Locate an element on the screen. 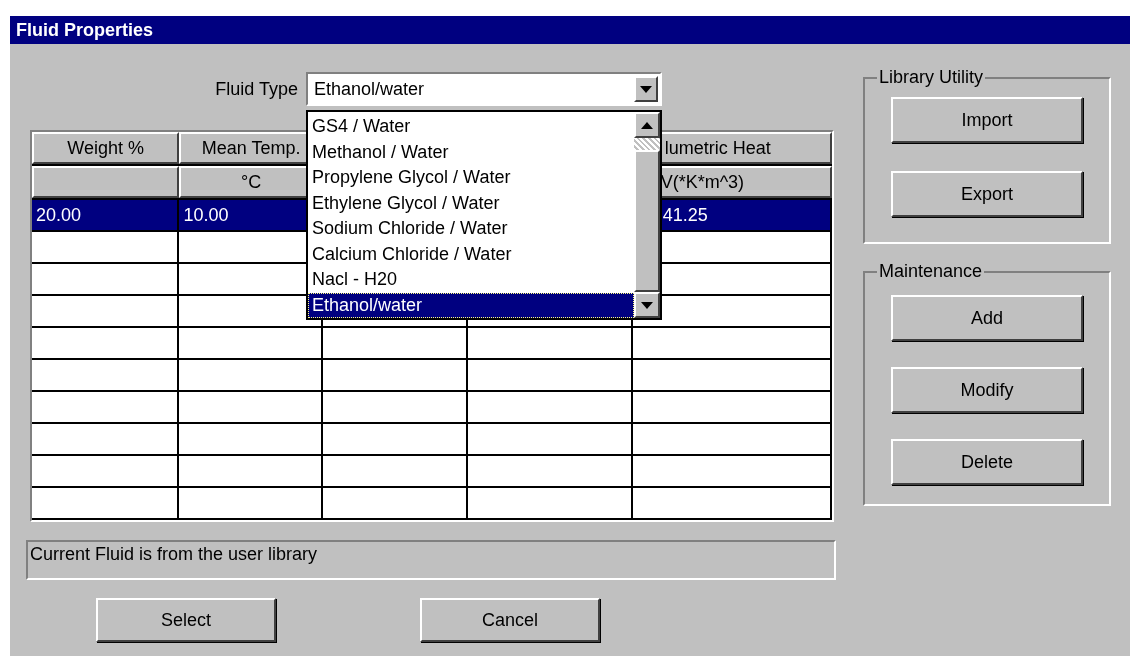 The image size is (1130, 656). dropdown-option: Calcium Chloride / Water is located at coordinates (471, 254).